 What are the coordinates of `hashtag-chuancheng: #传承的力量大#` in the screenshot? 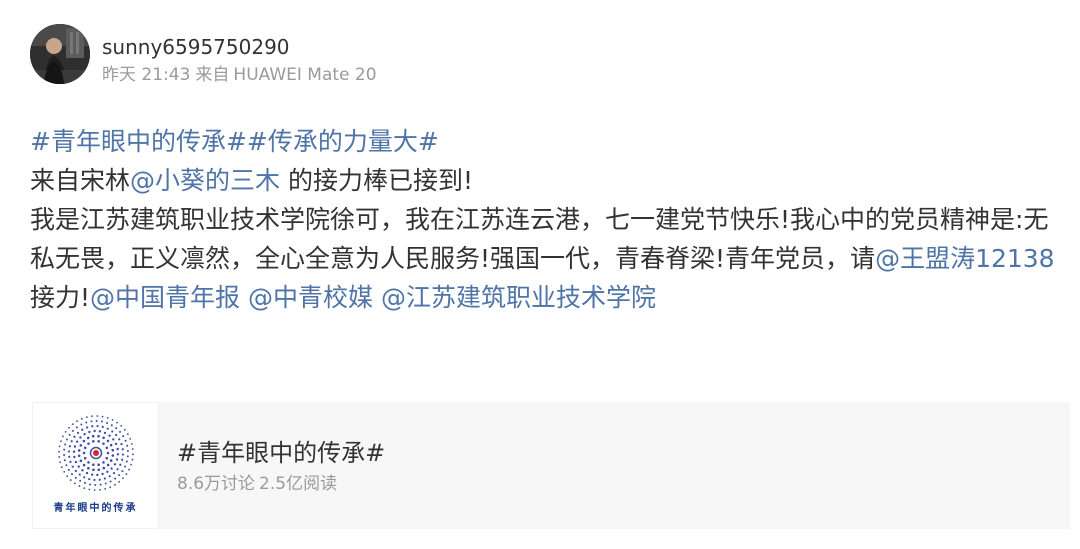 It's located at (343, 141).